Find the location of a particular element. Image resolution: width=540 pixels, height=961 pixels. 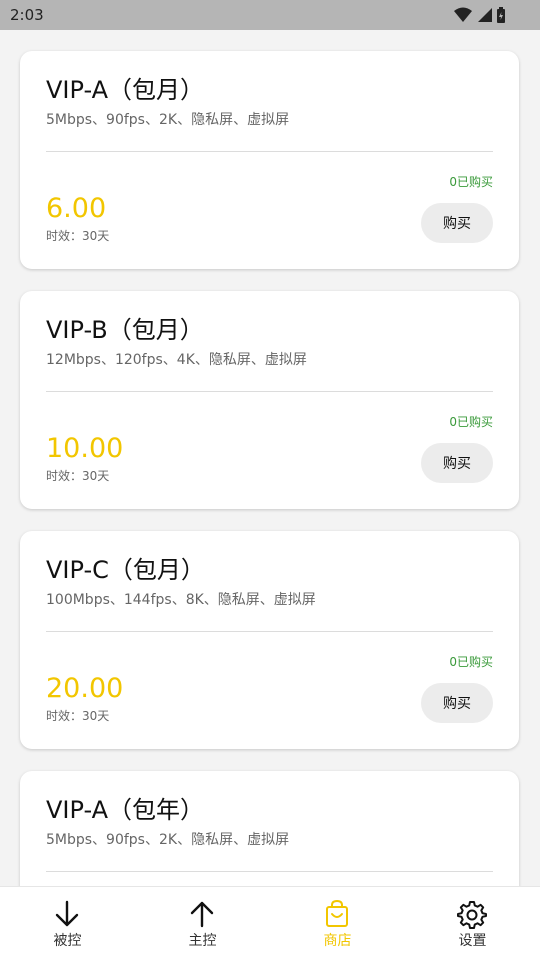

product-title: VIP-A（包年） is located at coordinates (125, 810).